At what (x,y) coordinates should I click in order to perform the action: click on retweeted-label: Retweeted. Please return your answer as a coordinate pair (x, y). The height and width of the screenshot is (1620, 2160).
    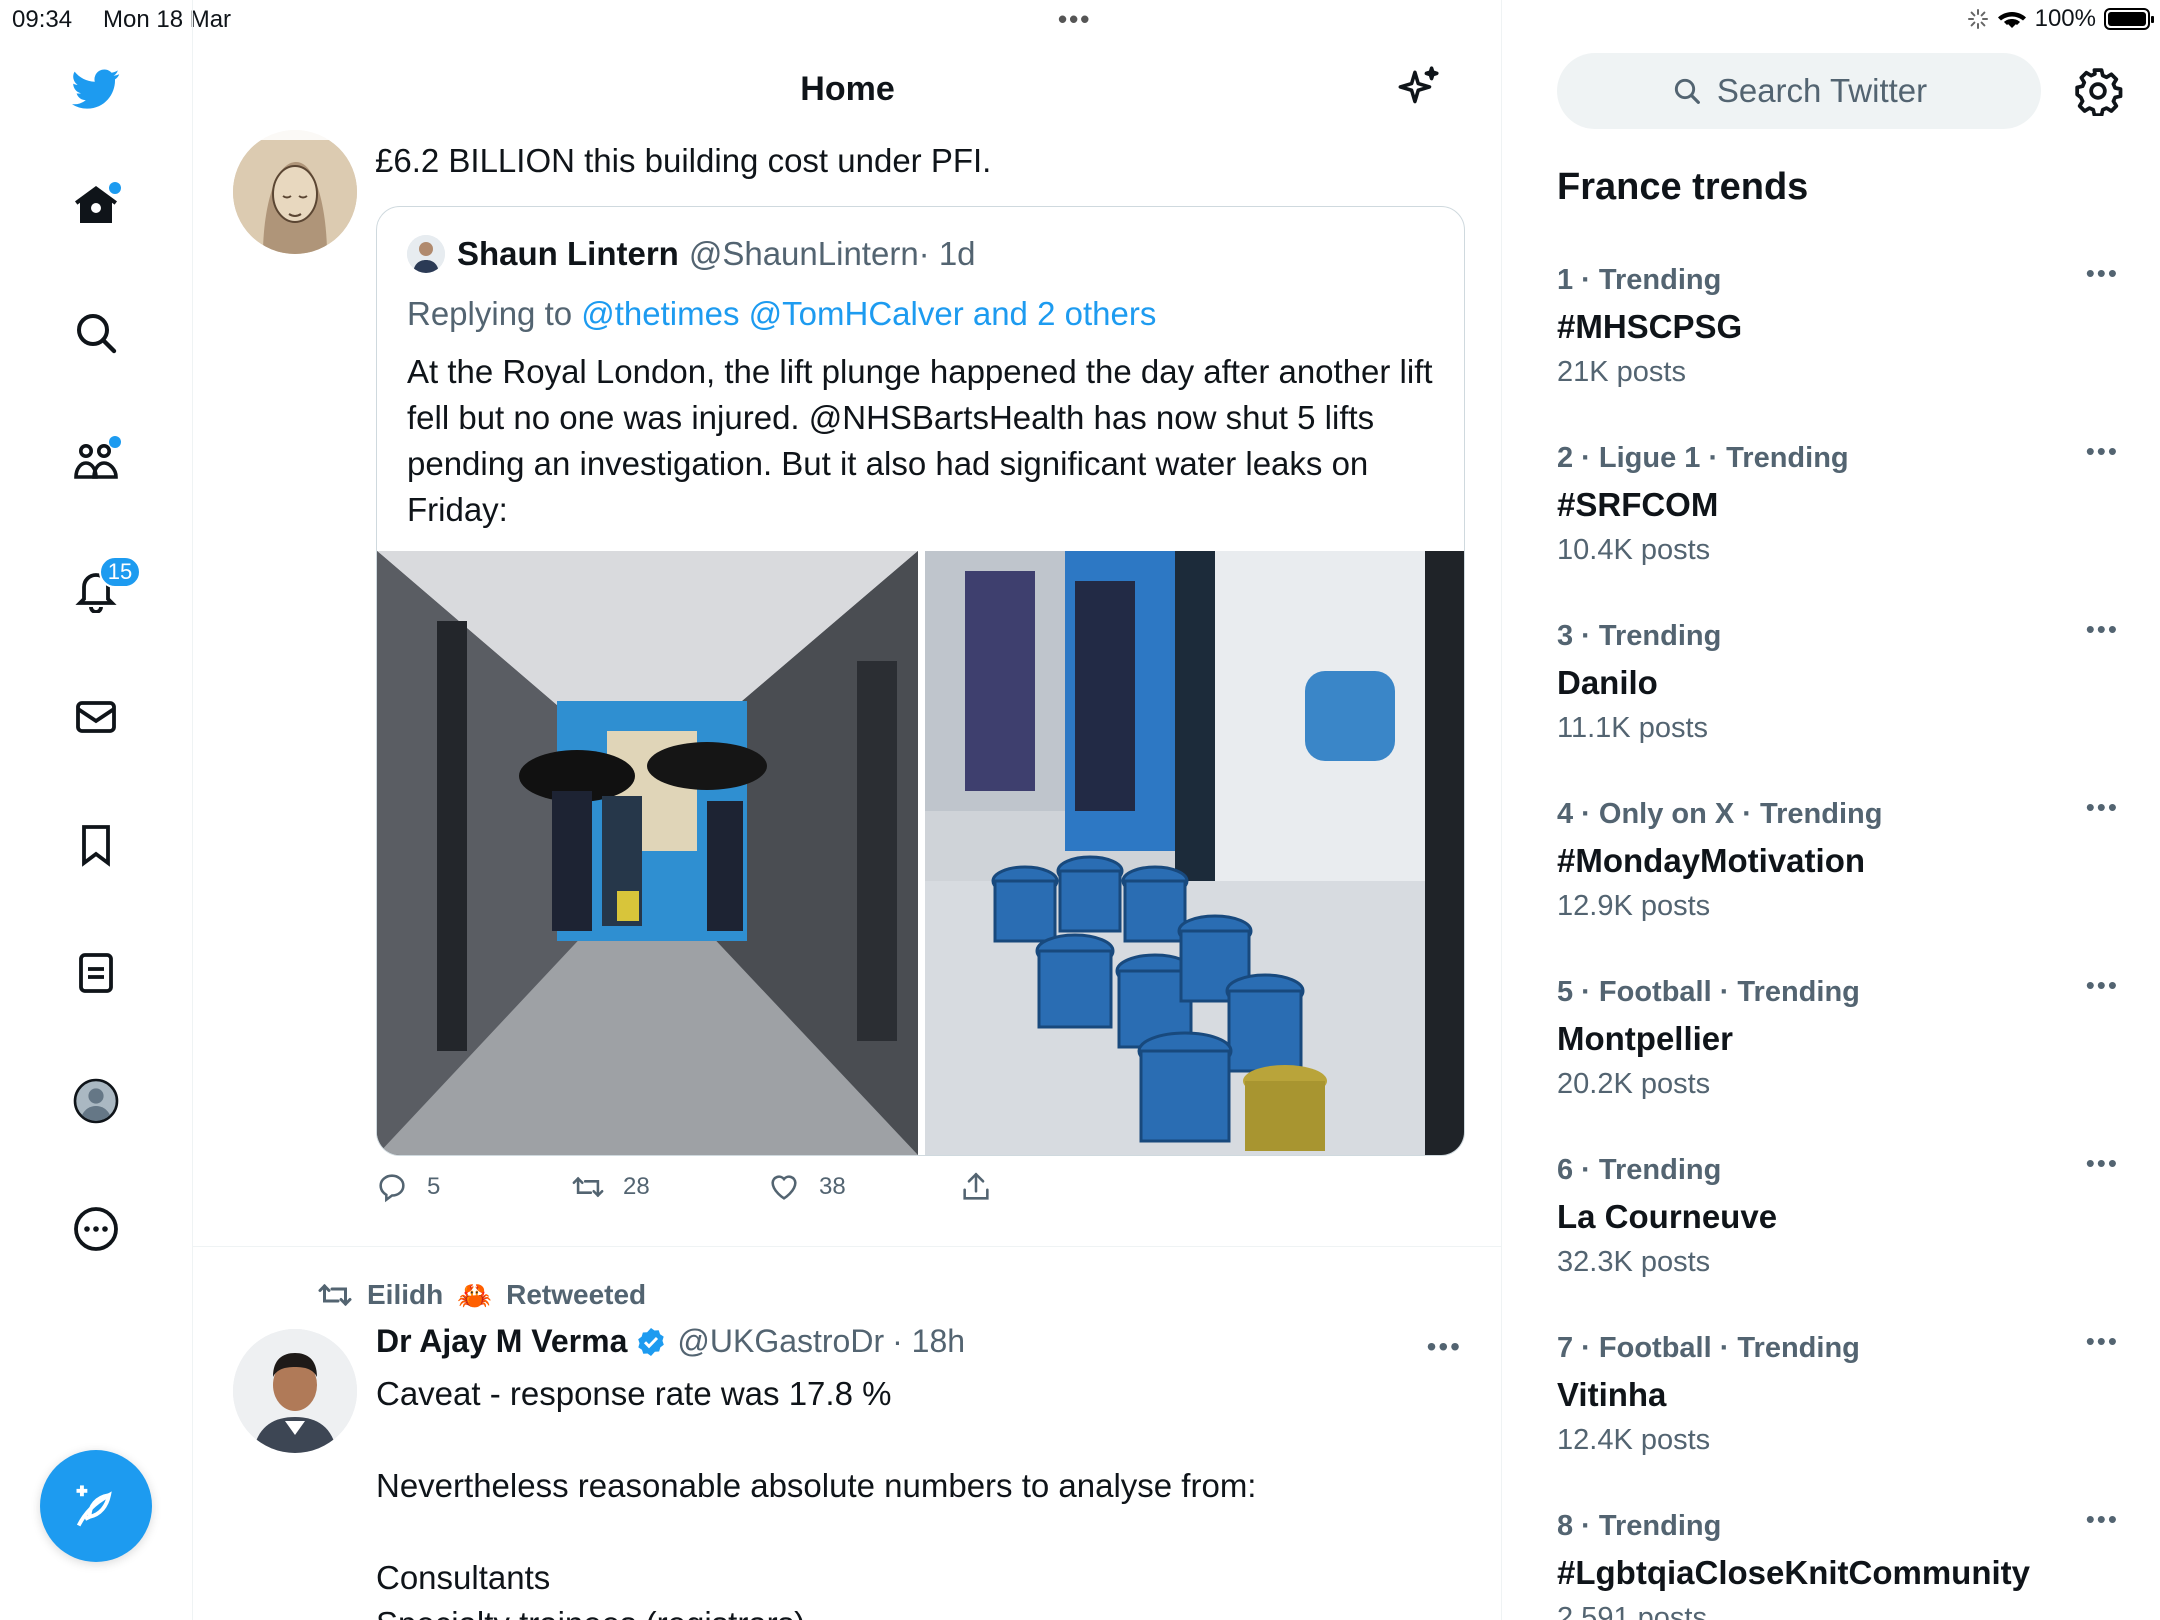
    Looking at the image, I should click on (576, 1294).